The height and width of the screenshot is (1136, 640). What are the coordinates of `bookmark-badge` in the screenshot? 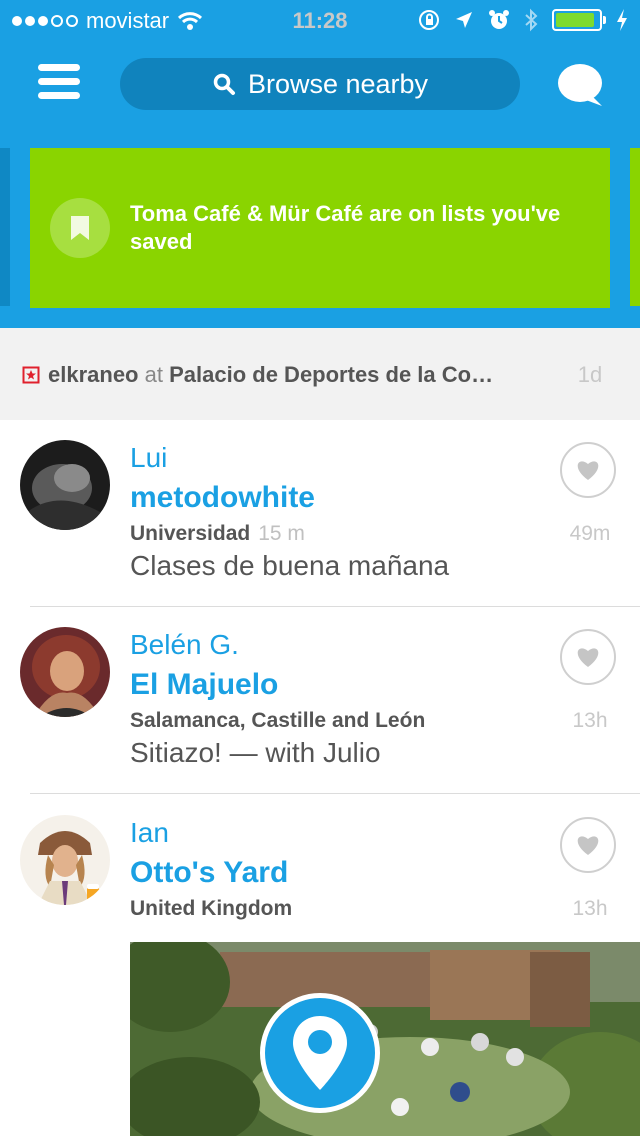 It's located at (80, 228).